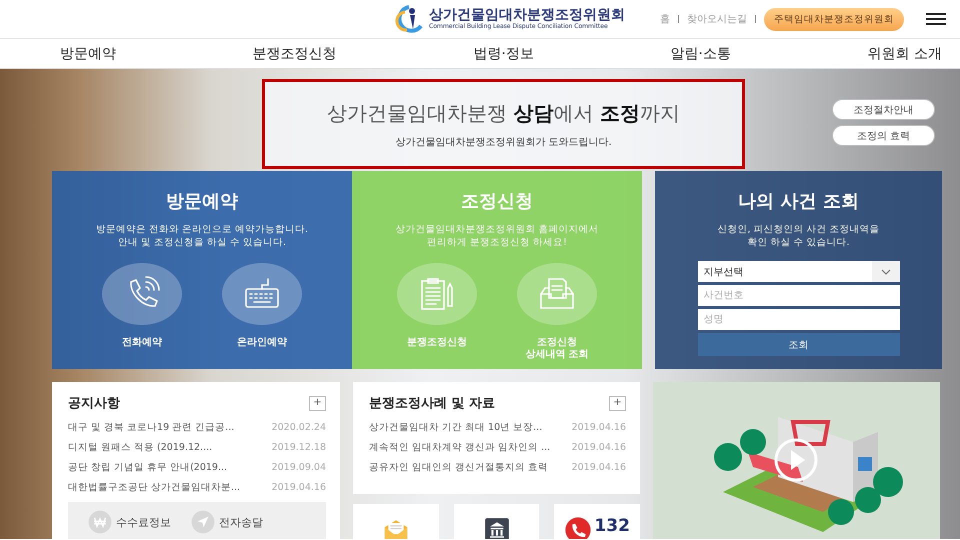 The height and width of the screenshot is (540, 960). What do you see at coordinates (100, 522) in the screenshot?
I see `won-coin-icon` at bounding box center [100, 522].